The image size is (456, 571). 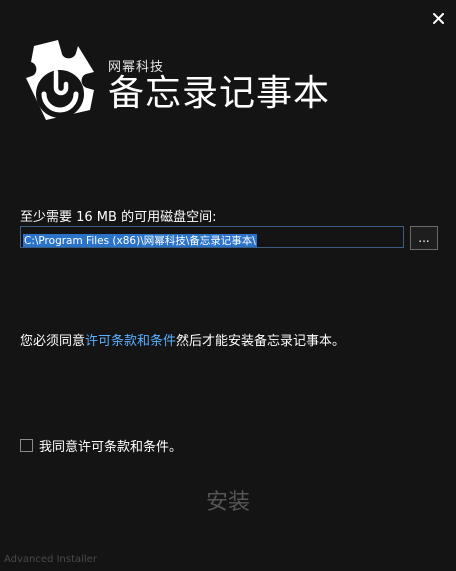 I want to click on app-title: 备忘录记事本, so click(x=219, y=93).